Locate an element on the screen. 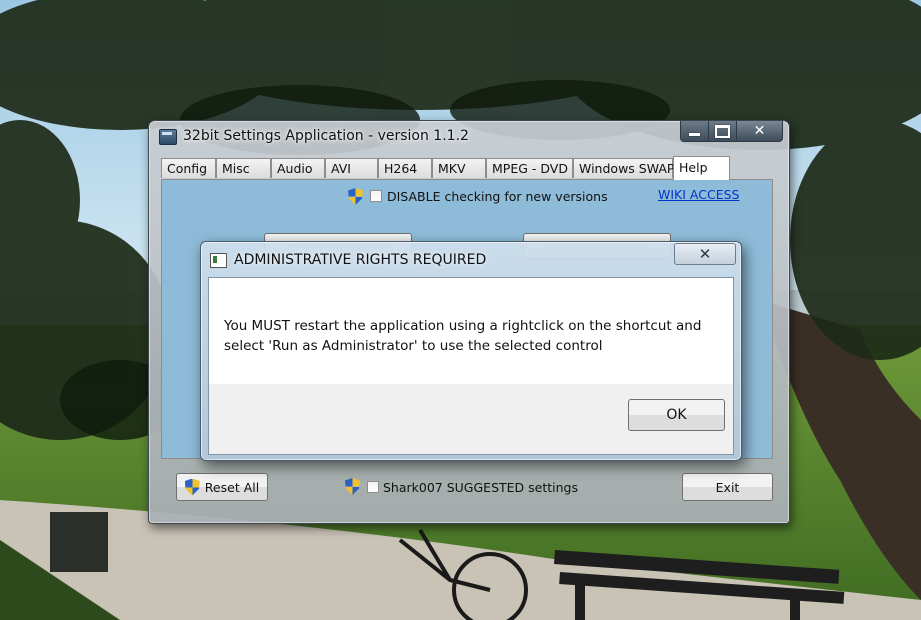 The width and height of the screenshot is (921, 620). disable-version-check-checkbox is located at coordinates (376, 196).